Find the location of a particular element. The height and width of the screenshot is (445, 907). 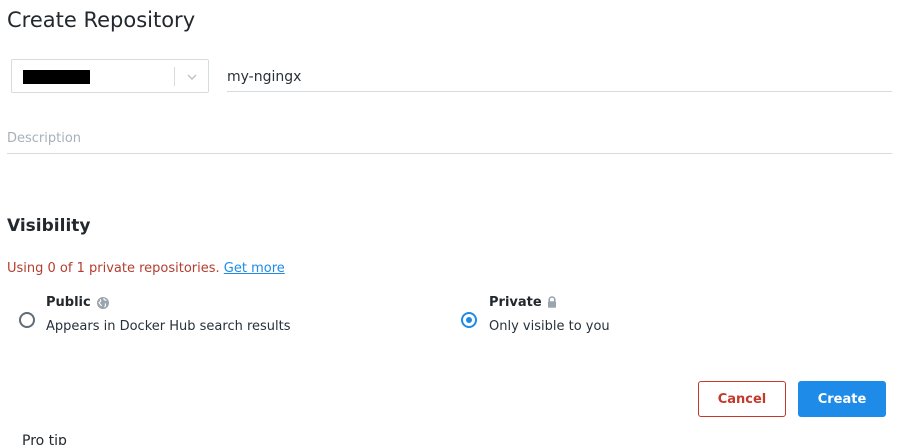

private-option-title: Private is located at coordinates (515, 302).